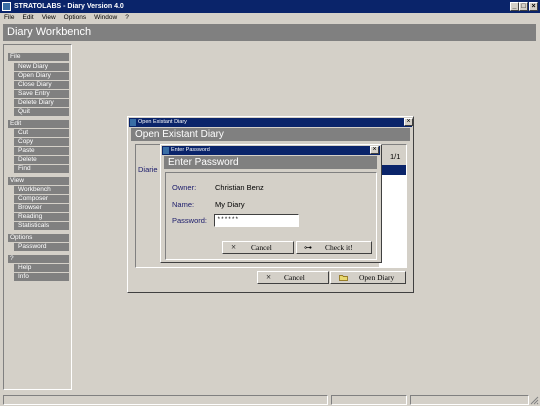  Describe the element at coordinates (533, 6) in the screenshot. I see `close-button: ×` at that location.